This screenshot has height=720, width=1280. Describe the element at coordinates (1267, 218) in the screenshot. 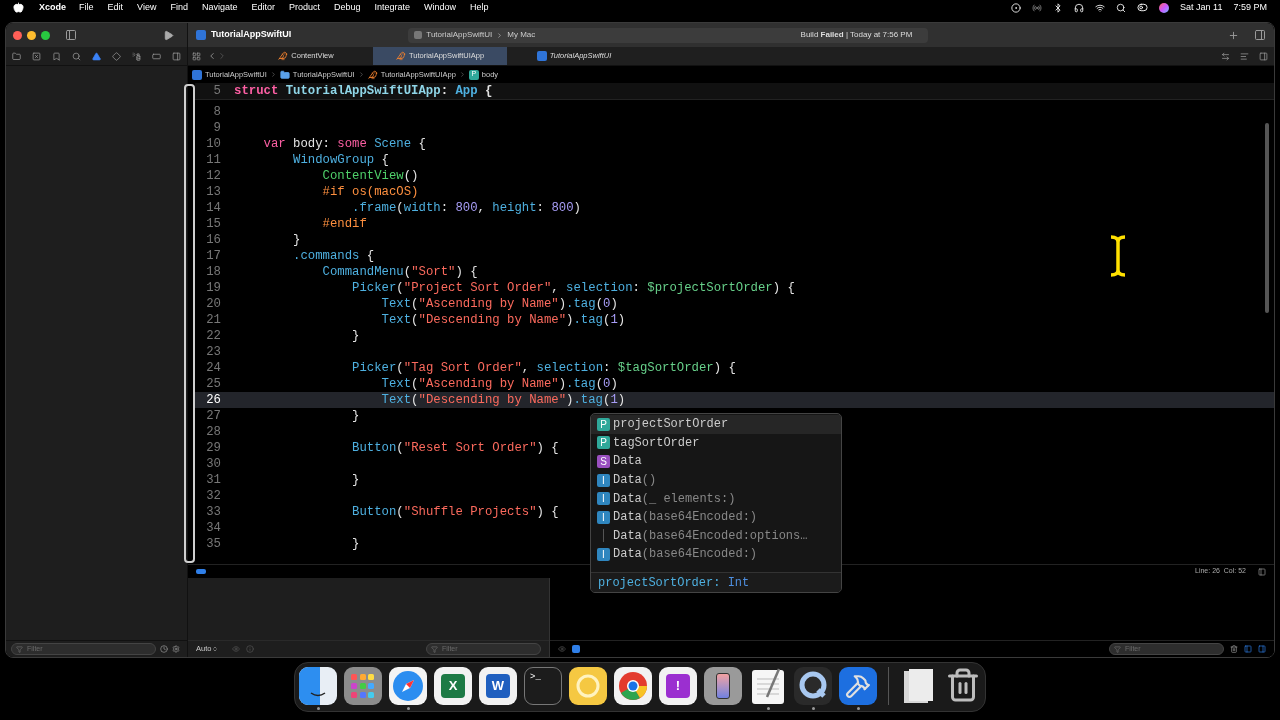

I see `scrollbar` at that location.